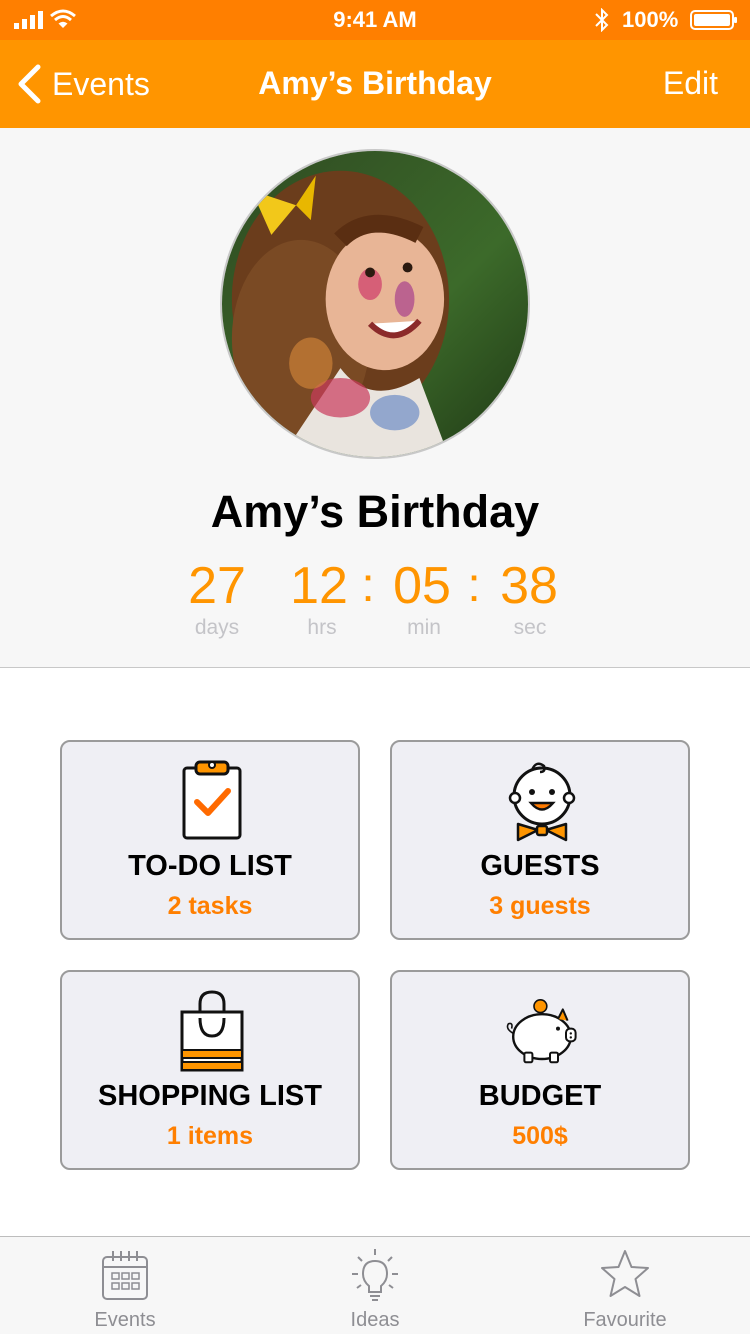  I want to click on card-title: BUDGET, so click(540, 1096).